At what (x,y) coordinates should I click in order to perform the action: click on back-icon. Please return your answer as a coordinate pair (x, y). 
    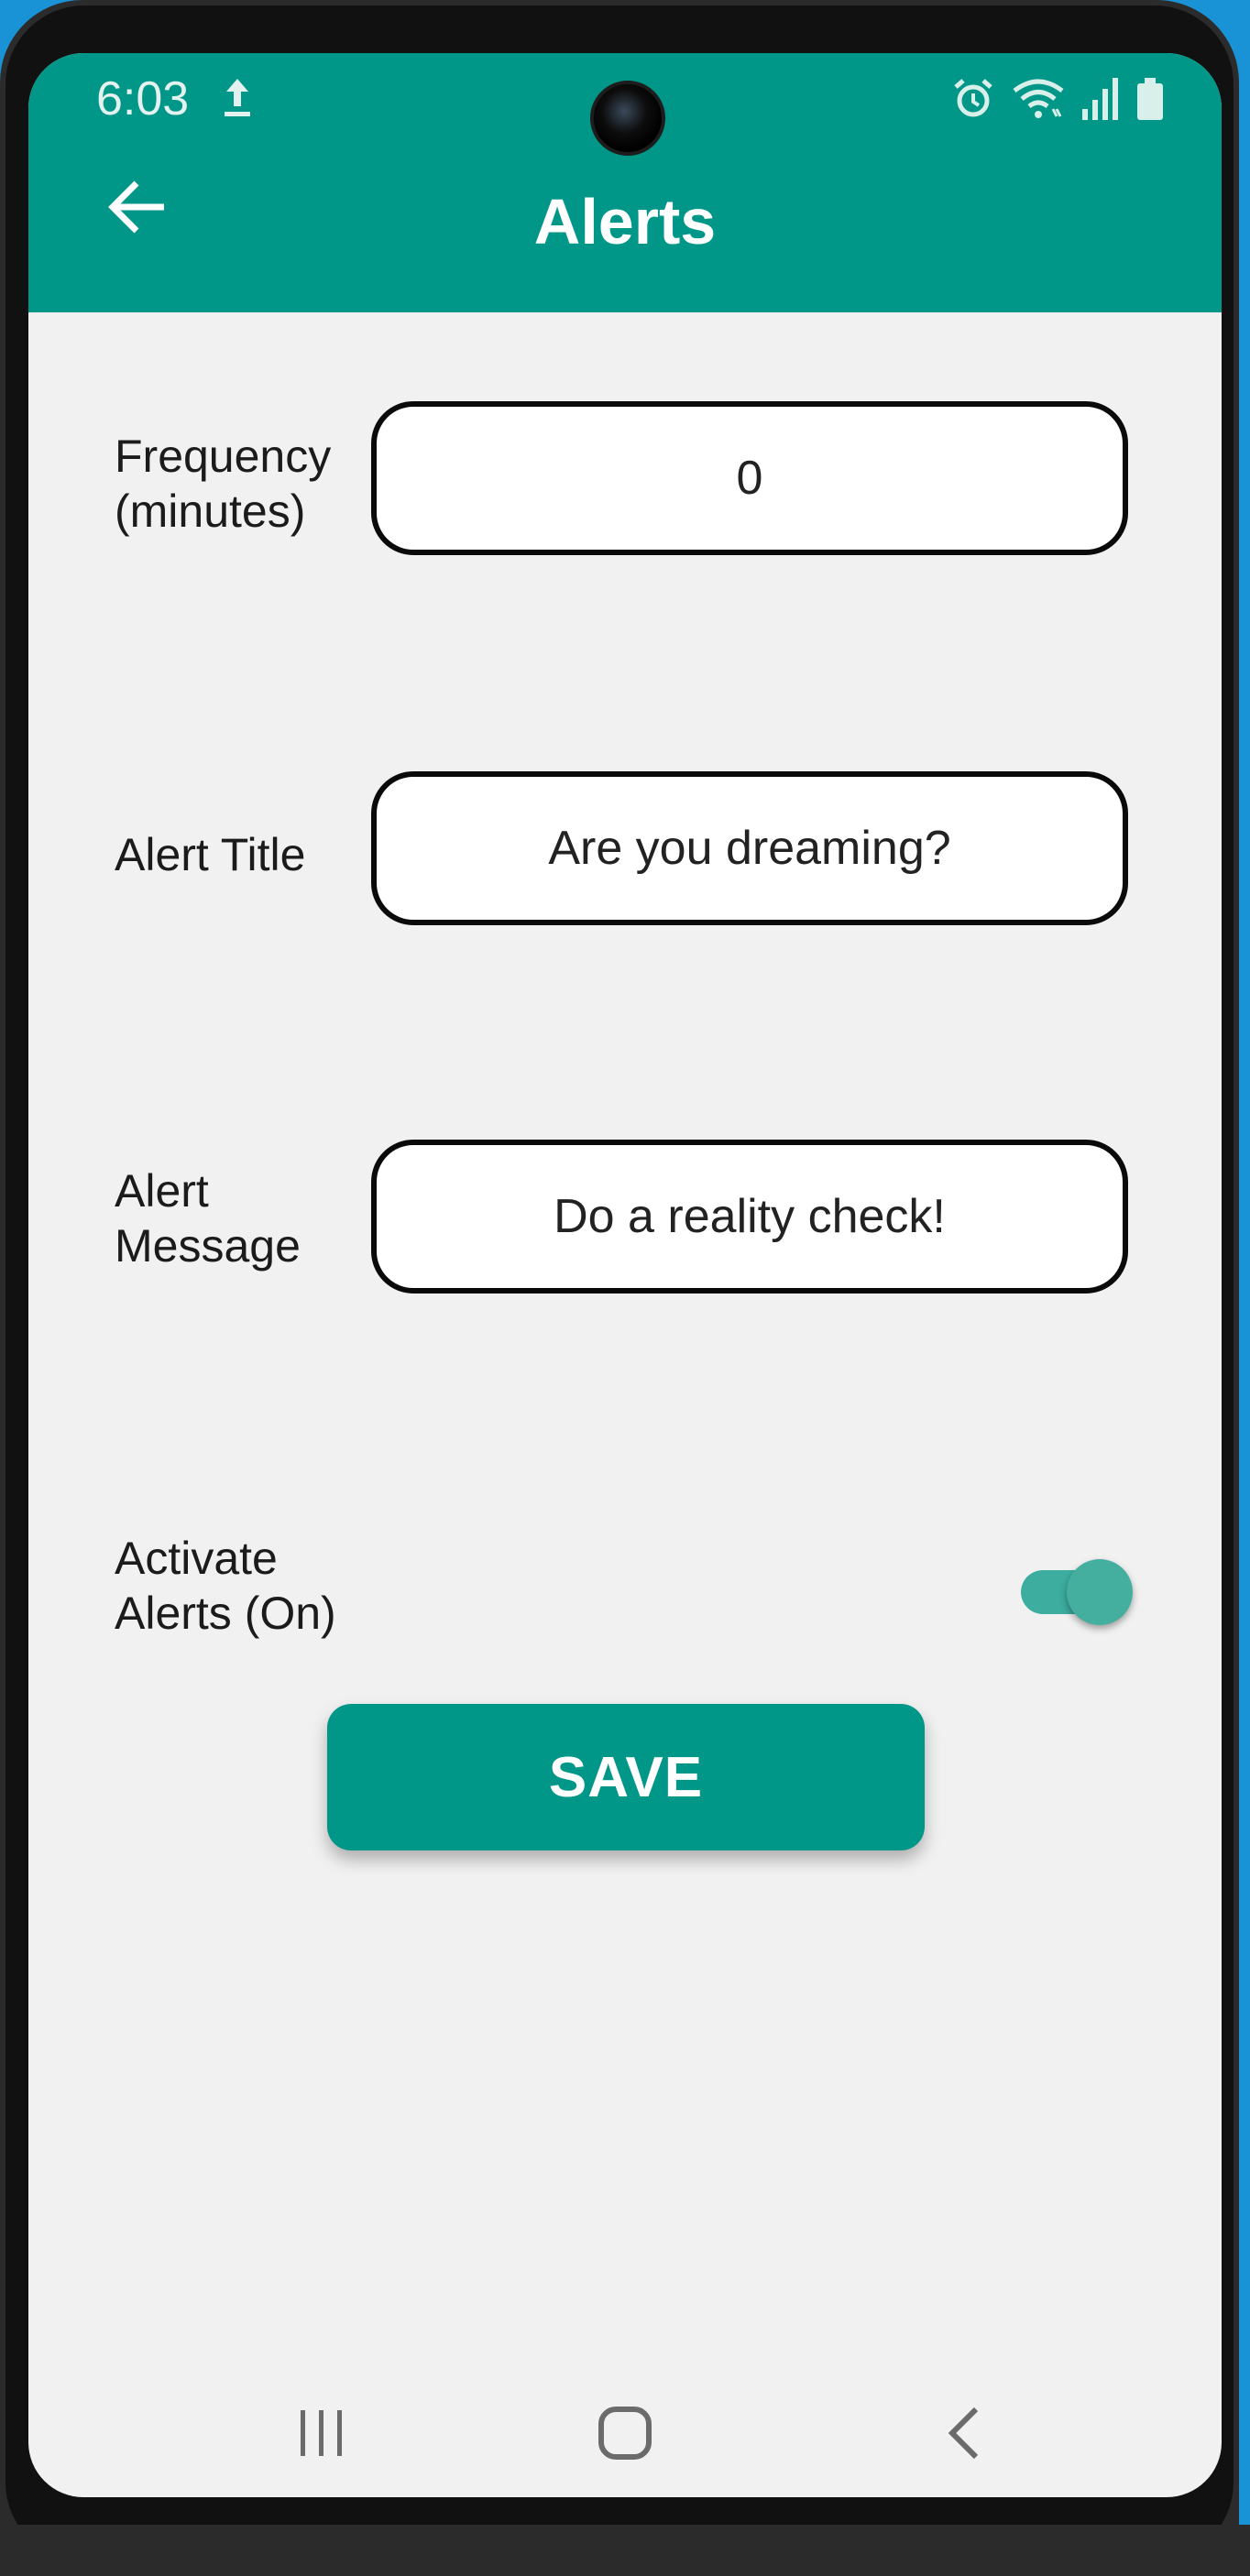
    Looking at the image, I should click on (964, 2435).